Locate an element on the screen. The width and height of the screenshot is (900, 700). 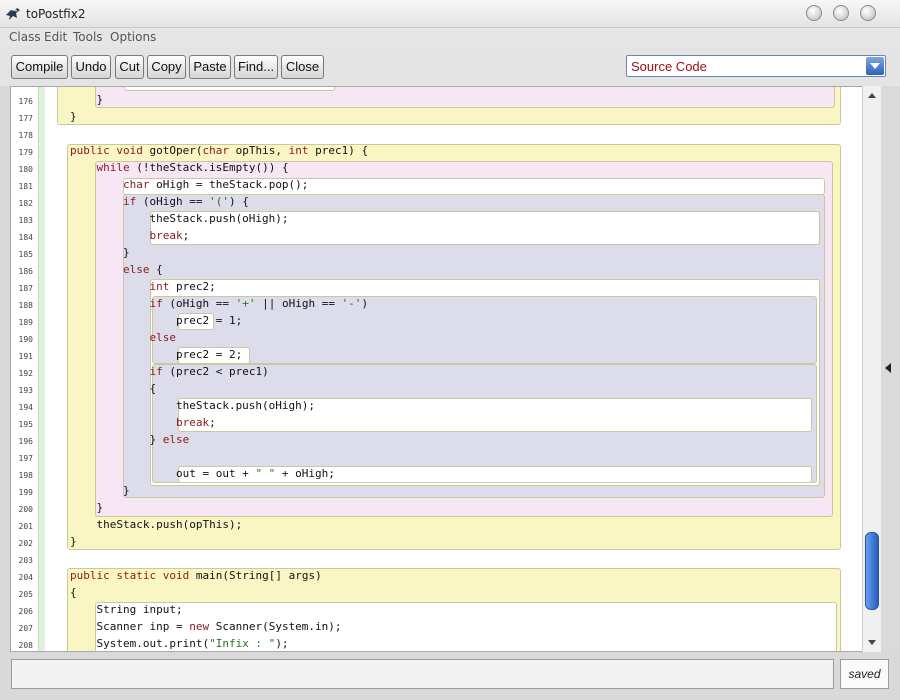
code-line: prec2 = 2; is located at coordinates (156, 354).